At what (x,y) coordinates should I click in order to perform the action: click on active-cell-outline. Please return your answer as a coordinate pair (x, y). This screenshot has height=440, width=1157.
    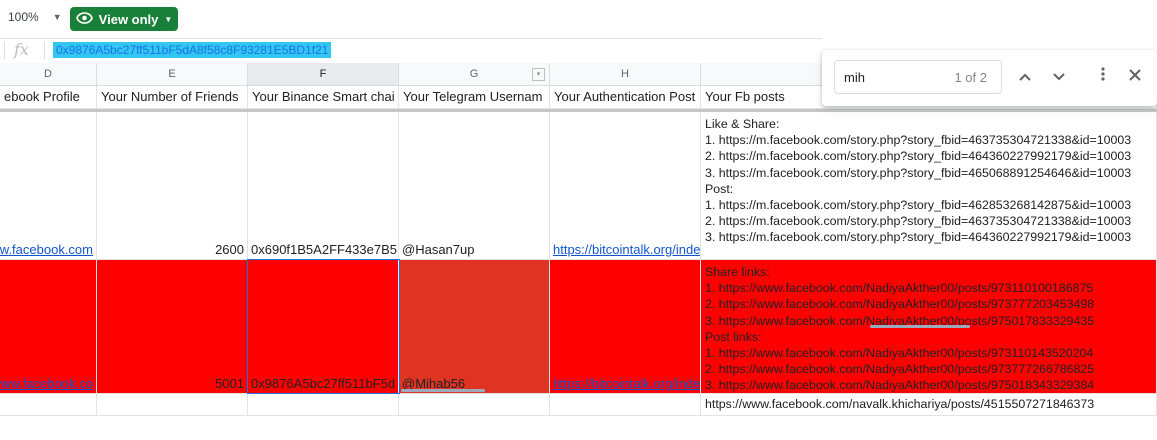
    Looking at the image, I should click on (323, 326).